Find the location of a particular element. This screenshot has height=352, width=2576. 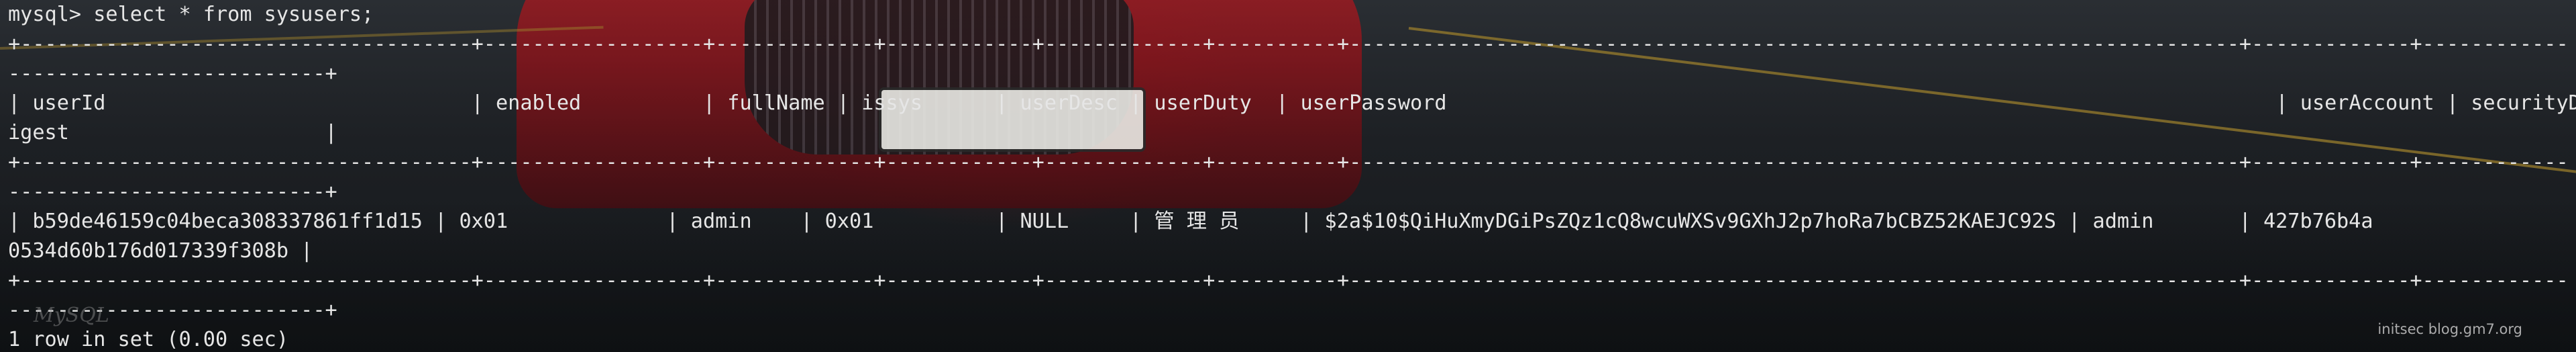

command-line: mysql> select * from sysusers; is located at coordinates (191, 14).